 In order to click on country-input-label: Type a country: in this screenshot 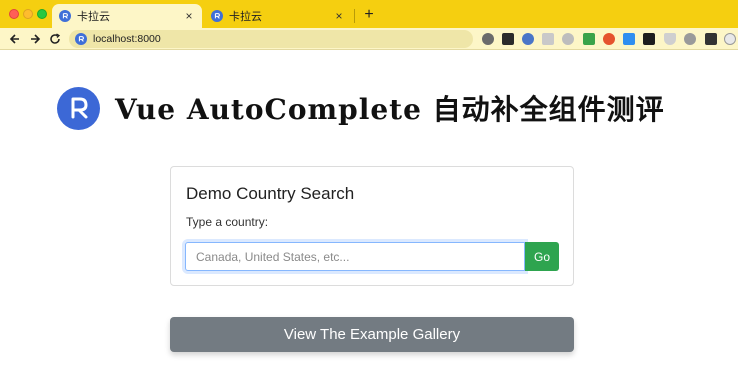, I will do `click(227, 222)`.